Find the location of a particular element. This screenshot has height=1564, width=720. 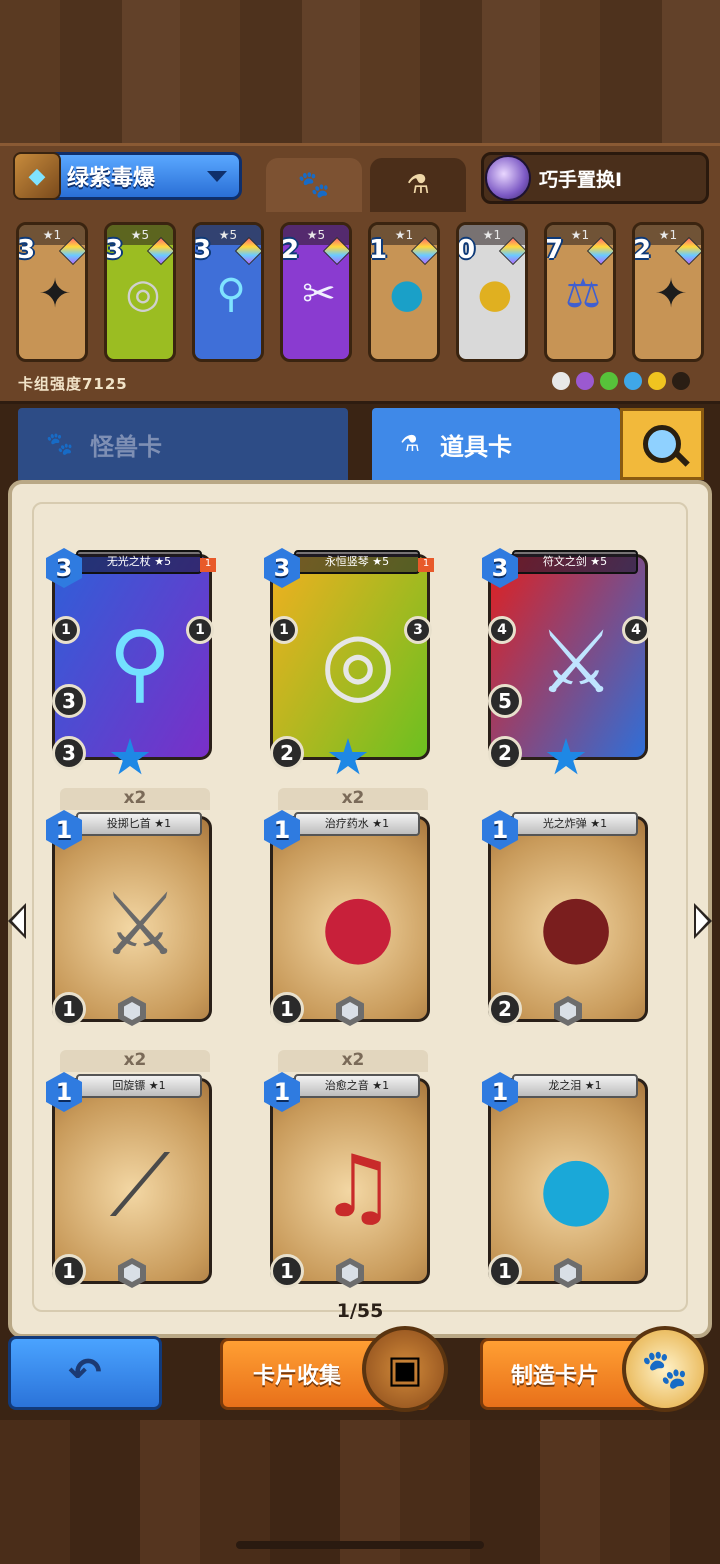

rarity-flag: 1 is located at coordinates (426, 565).